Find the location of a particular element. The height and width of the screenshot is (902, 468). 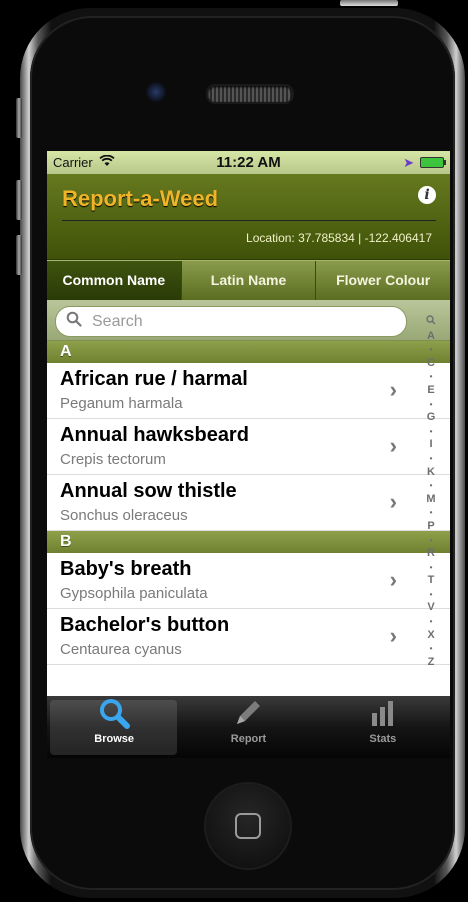

segment-latin-name: Latin Name is located at coordinates (249, 280).